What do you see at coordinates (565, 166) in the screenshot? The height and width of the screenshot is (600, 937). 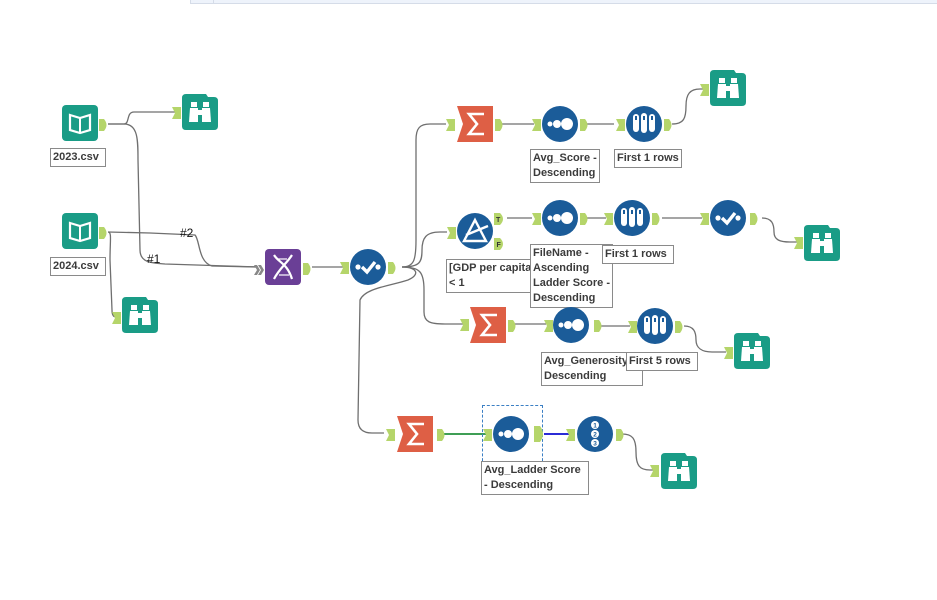 I see `tool-label: Avg_Score - Descending` at bounding box center [565, 166].